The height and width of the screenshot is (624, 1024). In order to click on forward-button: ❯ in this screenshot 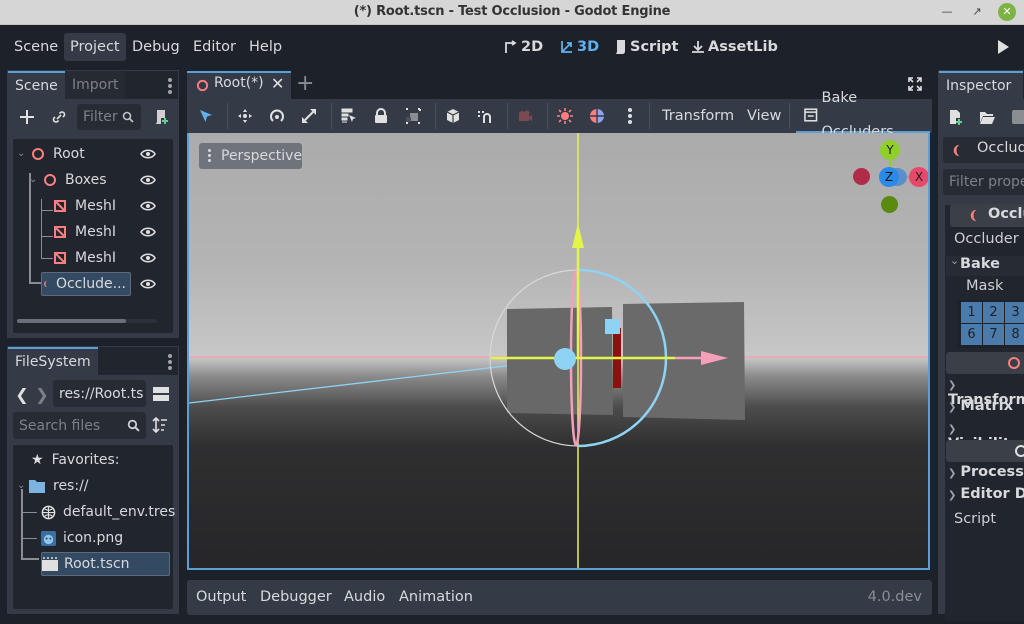, I will do `click(41, 394)`.